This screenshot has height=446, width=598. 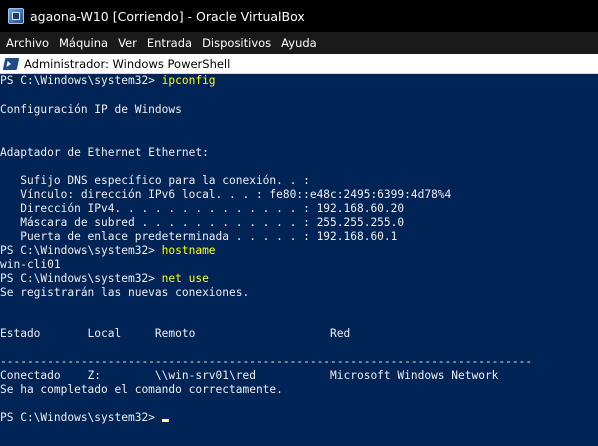 I want to click on menu-ver: Ver, so click(x=127, y=43).